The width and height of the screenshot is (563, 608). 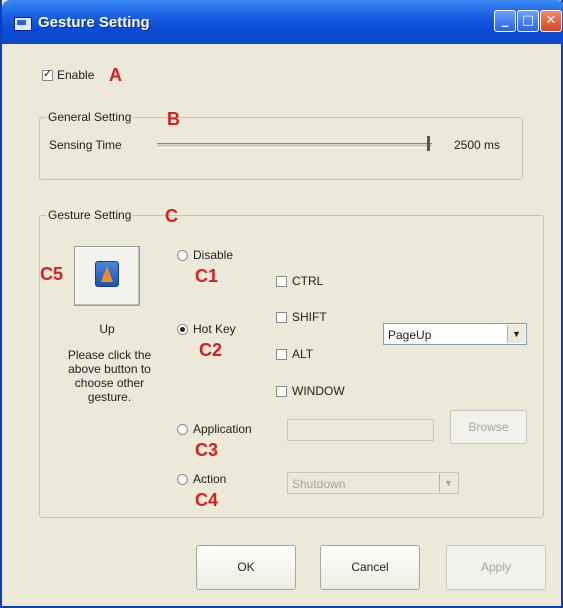 What do you see at coordinates (319, 484) in the screenshot?
I see `action-dropdown-value: Shutdown` at bounding box center [319, 484].